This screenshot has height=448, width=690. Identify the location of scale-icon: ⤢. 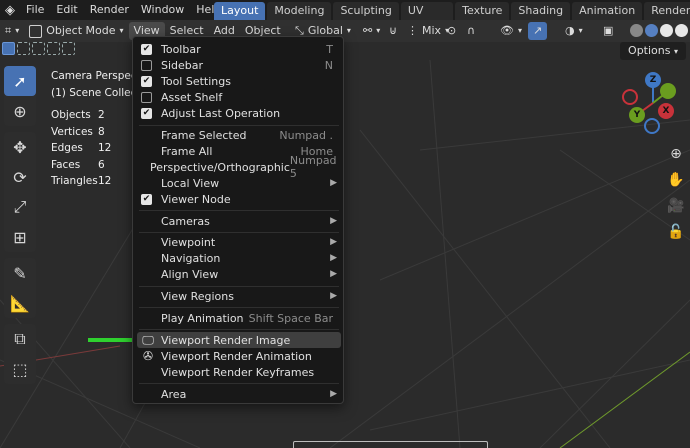
(20, 207).